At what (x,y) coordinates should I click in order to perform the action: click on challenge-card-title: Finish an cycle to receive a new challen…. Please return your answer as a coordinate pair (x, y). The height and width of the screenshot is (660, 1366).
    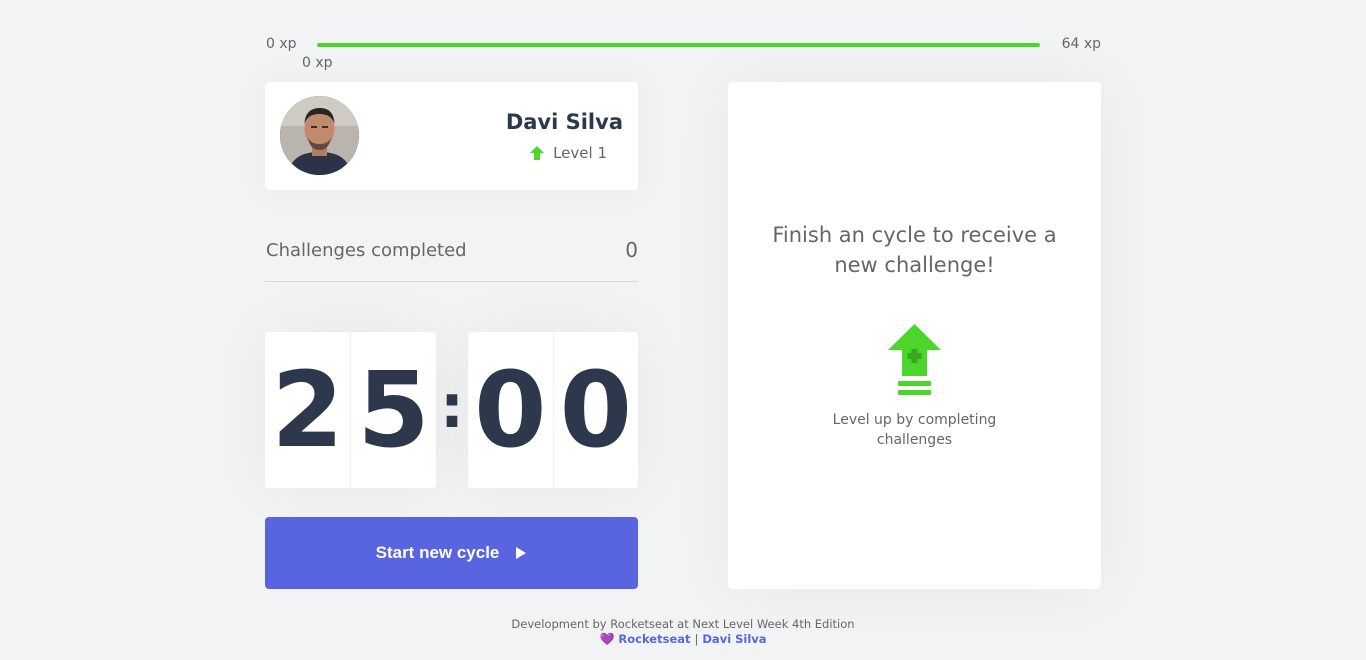
    Looking at the image, I should click on (914, 250).